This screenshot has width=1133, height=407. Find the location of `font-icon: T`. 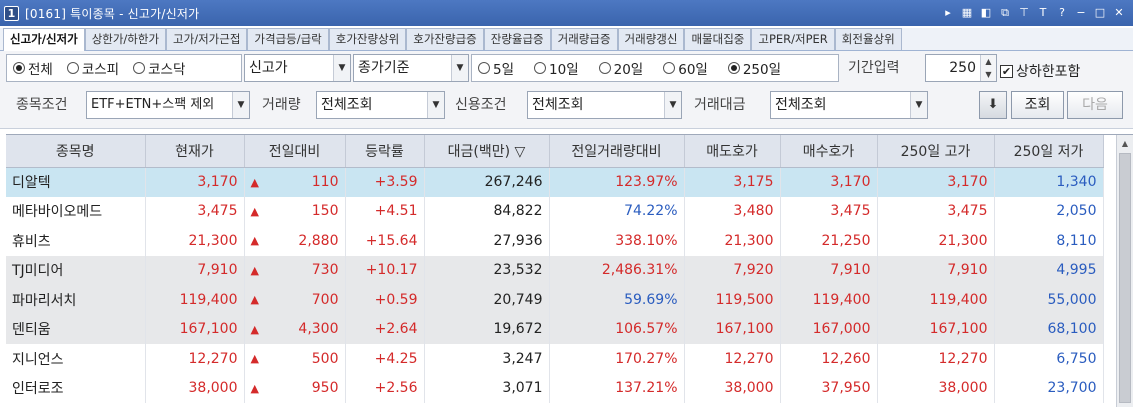

font-icon: T is located at coordinates (1043, 12).